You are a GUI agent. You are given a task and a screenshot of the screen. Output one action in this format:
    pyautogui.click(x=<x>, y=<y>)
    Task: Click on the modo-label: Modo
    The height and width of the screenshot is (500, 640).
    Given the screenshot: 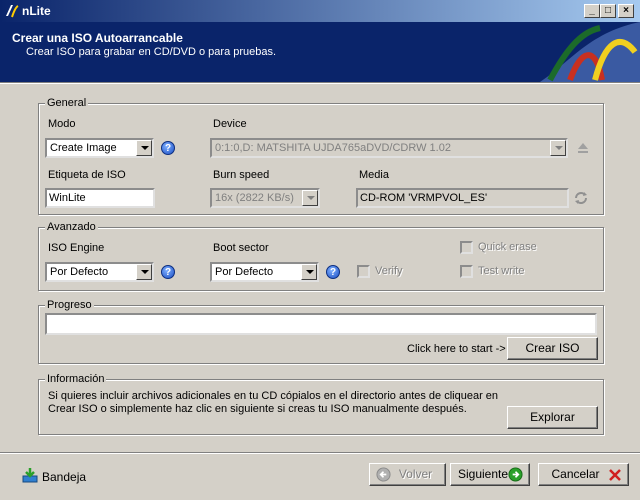 What is the action you would take?
    pyautogui.click(x=62, y=124)
    